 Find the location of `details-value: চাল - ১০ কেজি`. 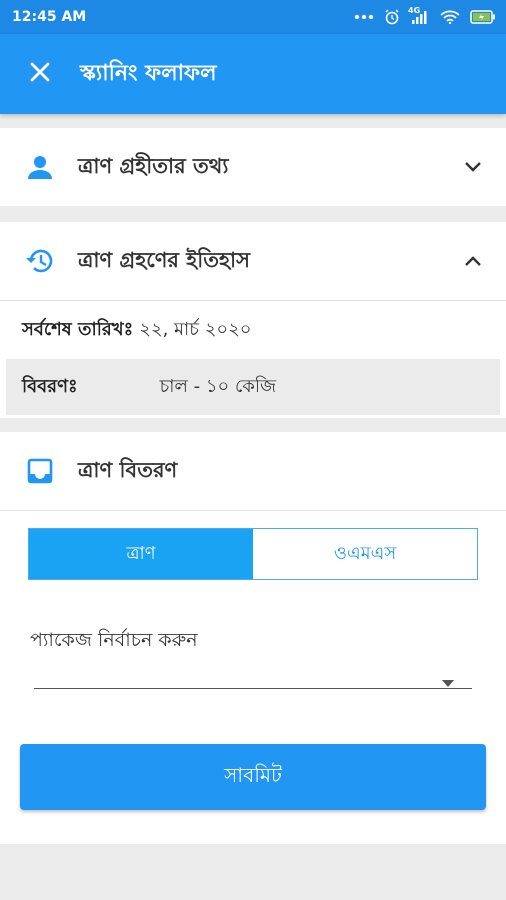

details-value: চাল - ১০ কেজি is located at coordinates (218, 386).